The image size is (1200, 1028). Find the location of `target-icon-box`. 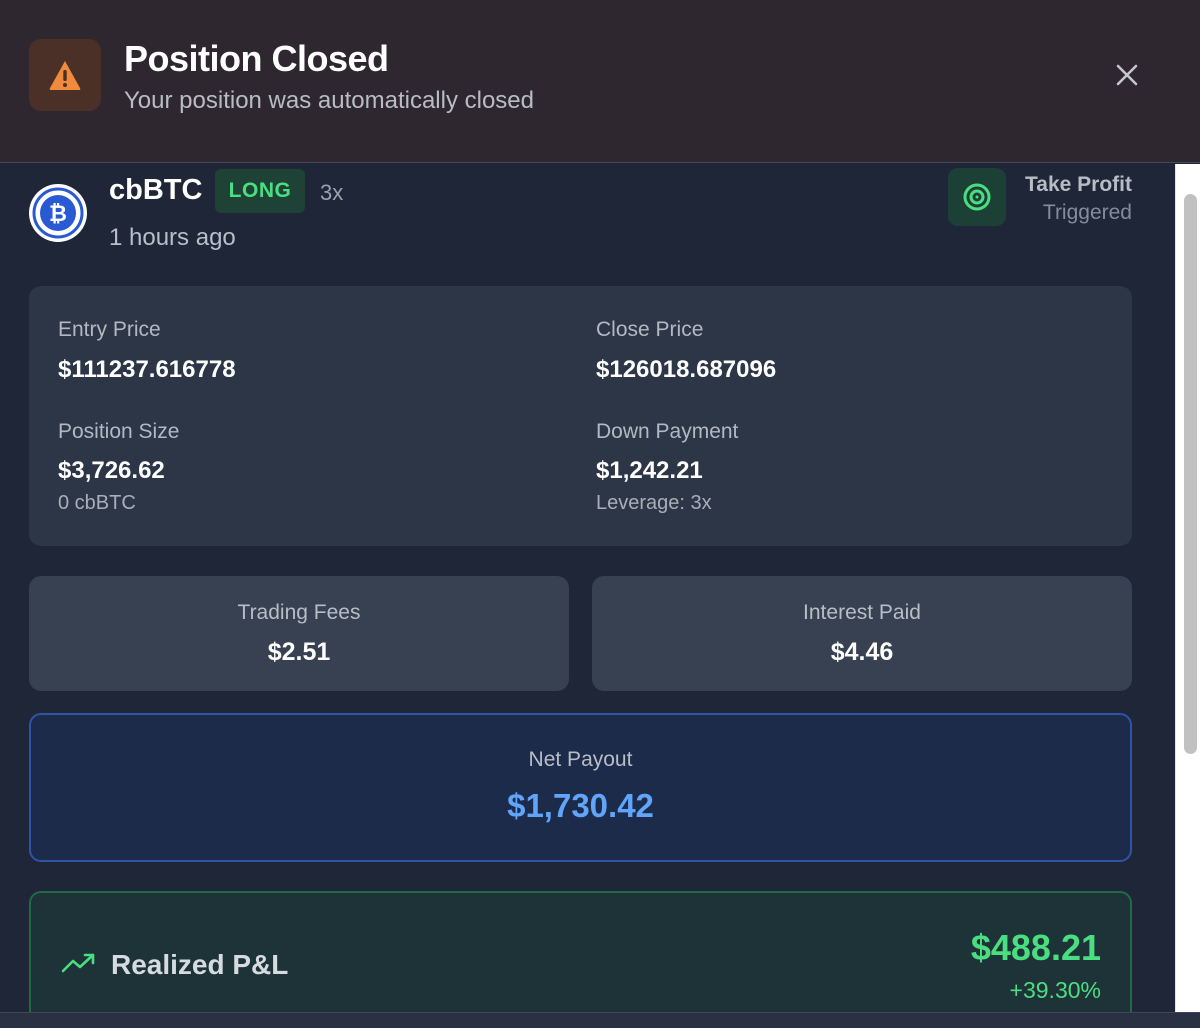

target-icon-box is located at coordinates (977, 197).